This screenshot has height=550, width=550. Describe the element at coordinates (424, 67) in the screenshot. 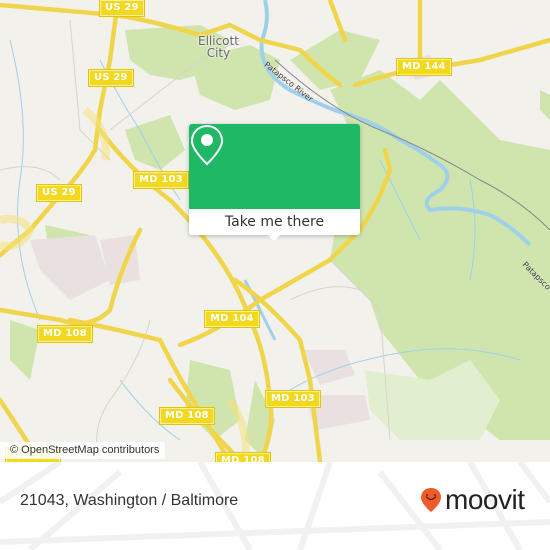

I see `road-shield-md144: MD 144` at that location.